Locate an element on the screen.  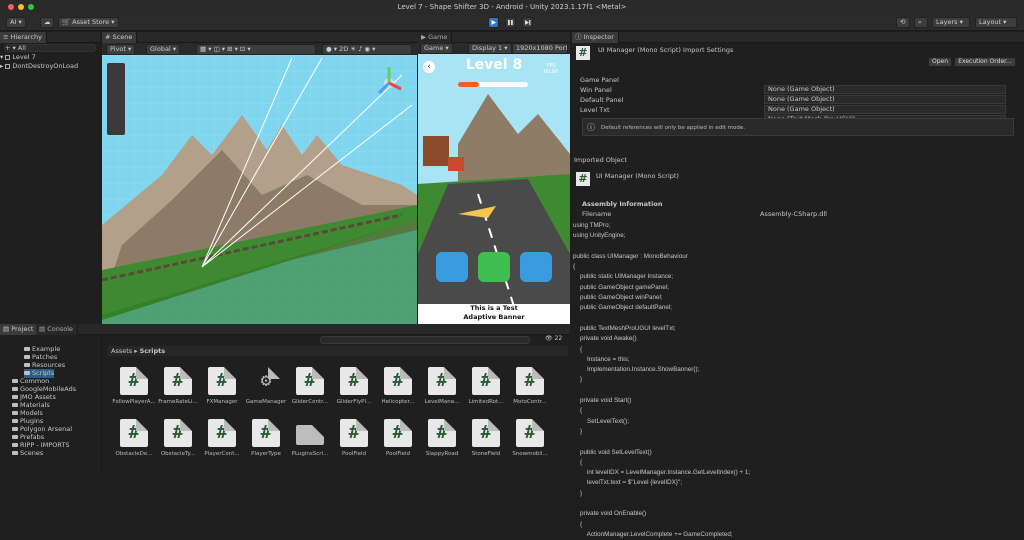
pivot-dropdown: Pivot ▾ is located at coordinates (121, 49).